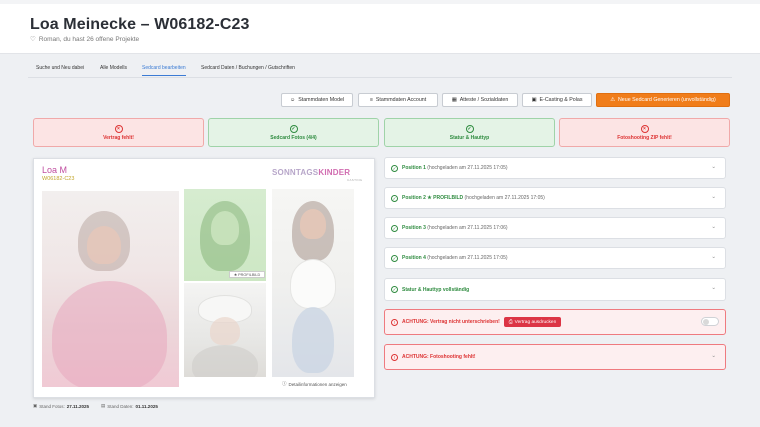 The height and width of the screenshot is (427, 760). I want to click on status-card-vertrag: × Vertrag fehlt!, so click(118, 132).